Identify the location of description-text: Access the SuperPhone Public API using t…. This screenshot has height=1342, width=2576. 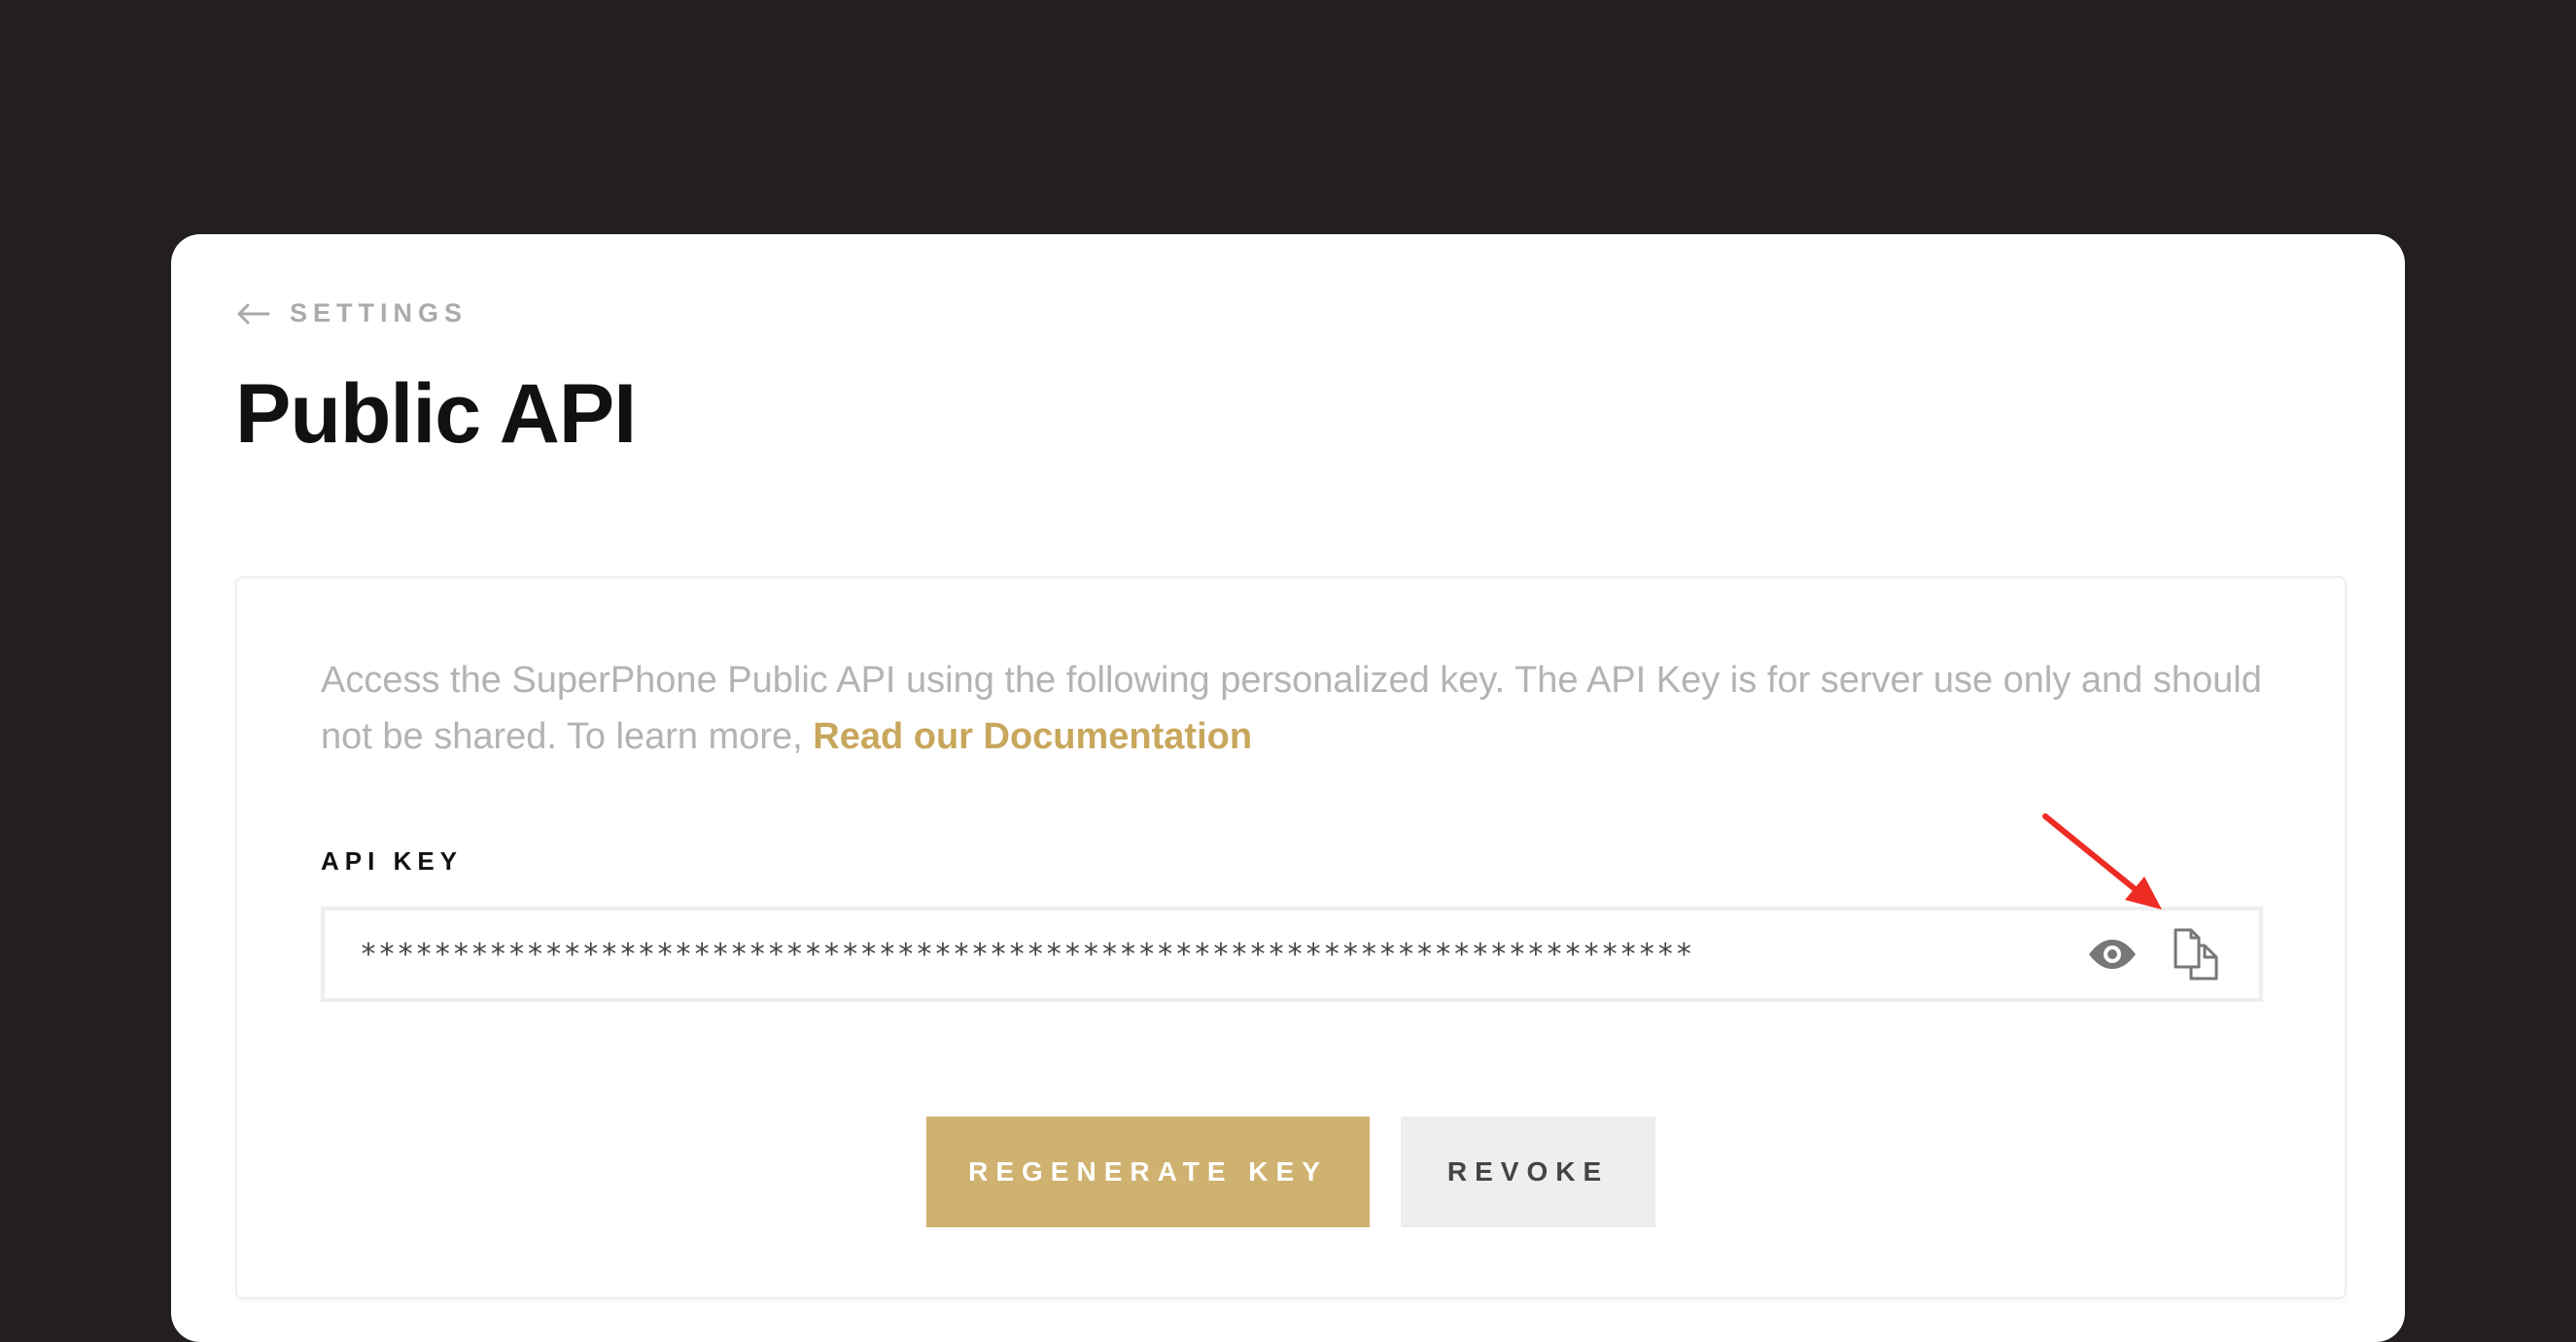
(1291, 708).